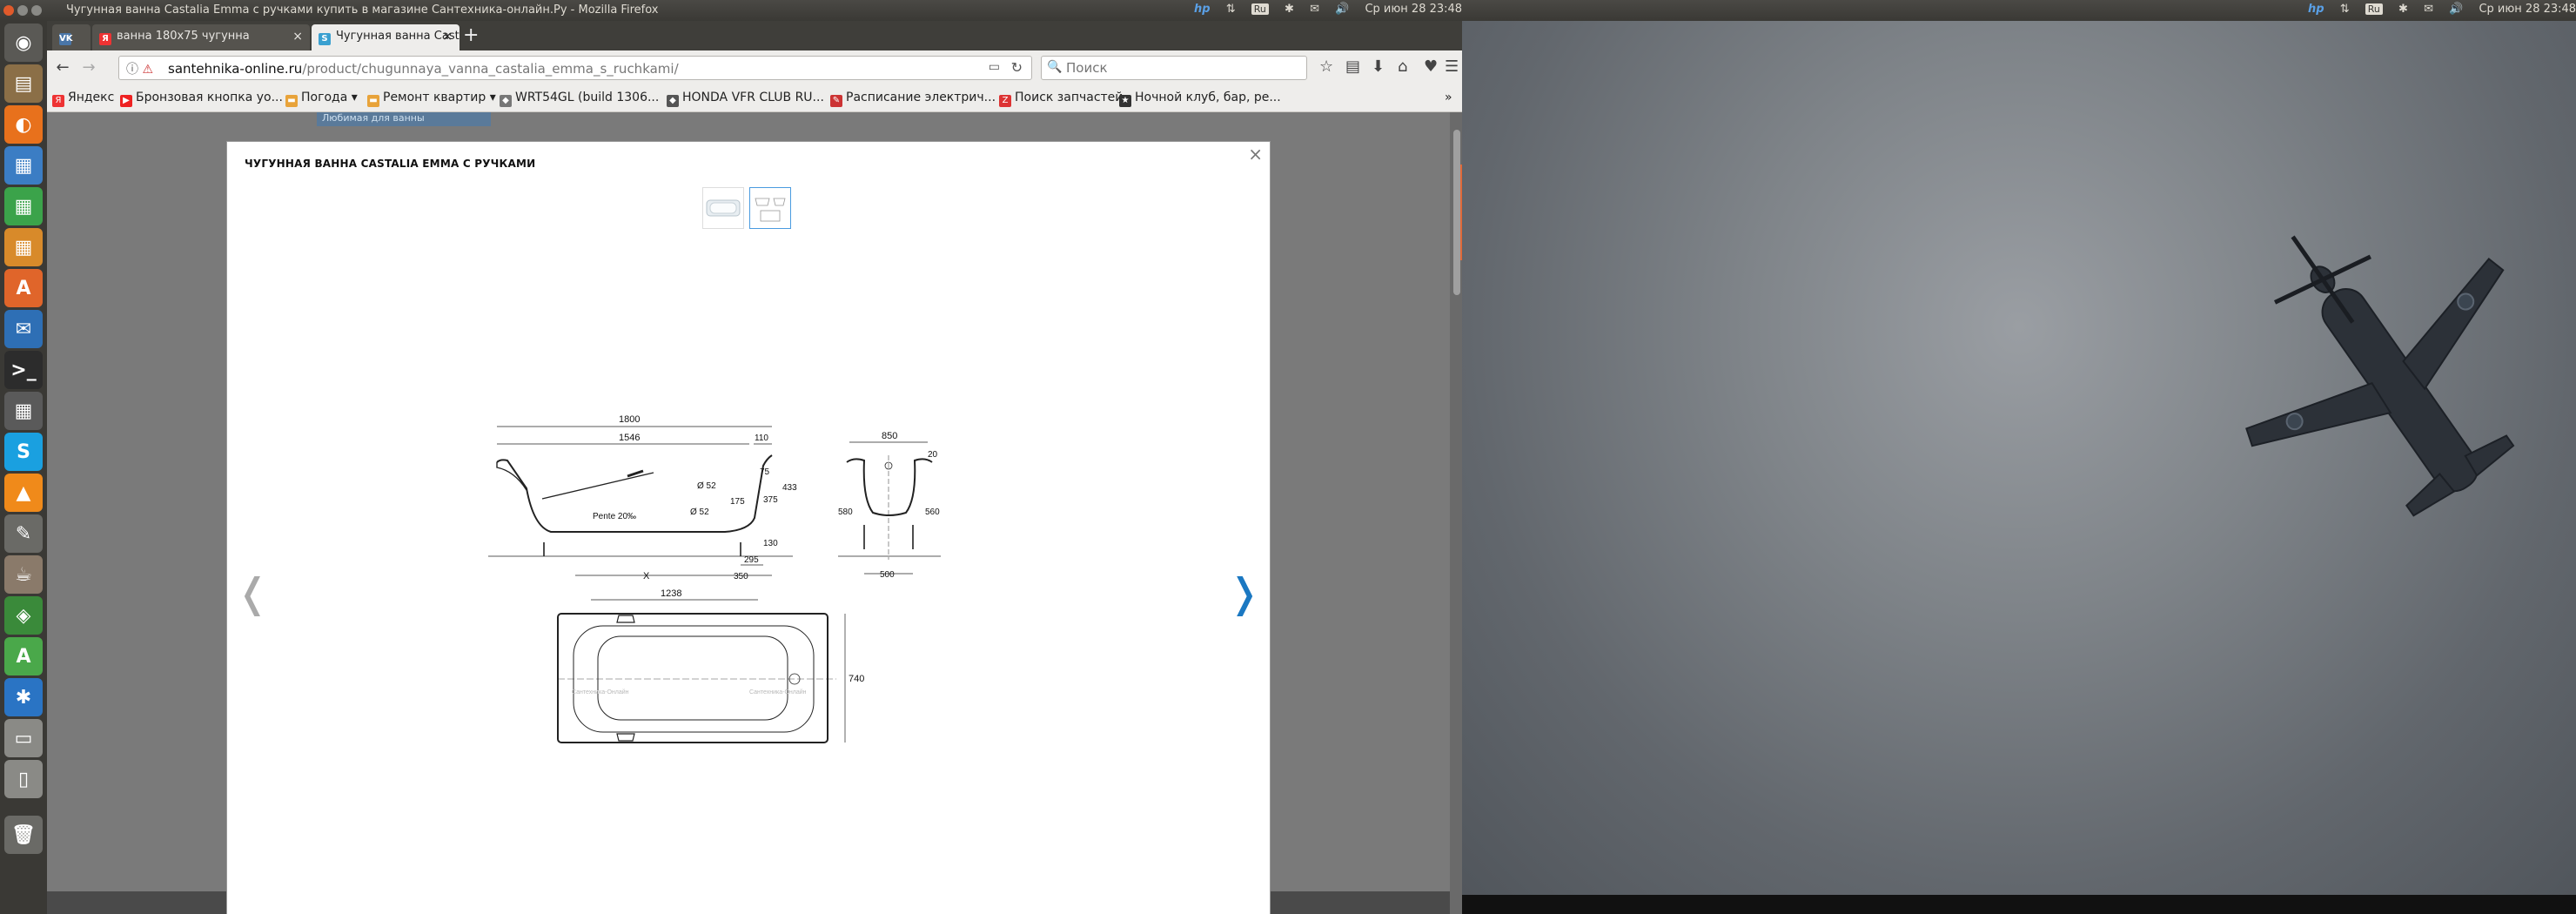  I want to click on dim-x: X, so click(646, 576).